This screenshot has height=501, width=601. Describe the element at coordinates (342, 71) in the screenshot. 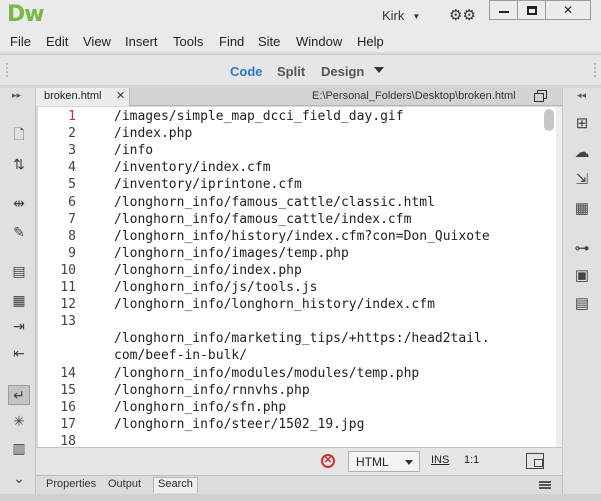

I see `view-design-button: Design` at that location.